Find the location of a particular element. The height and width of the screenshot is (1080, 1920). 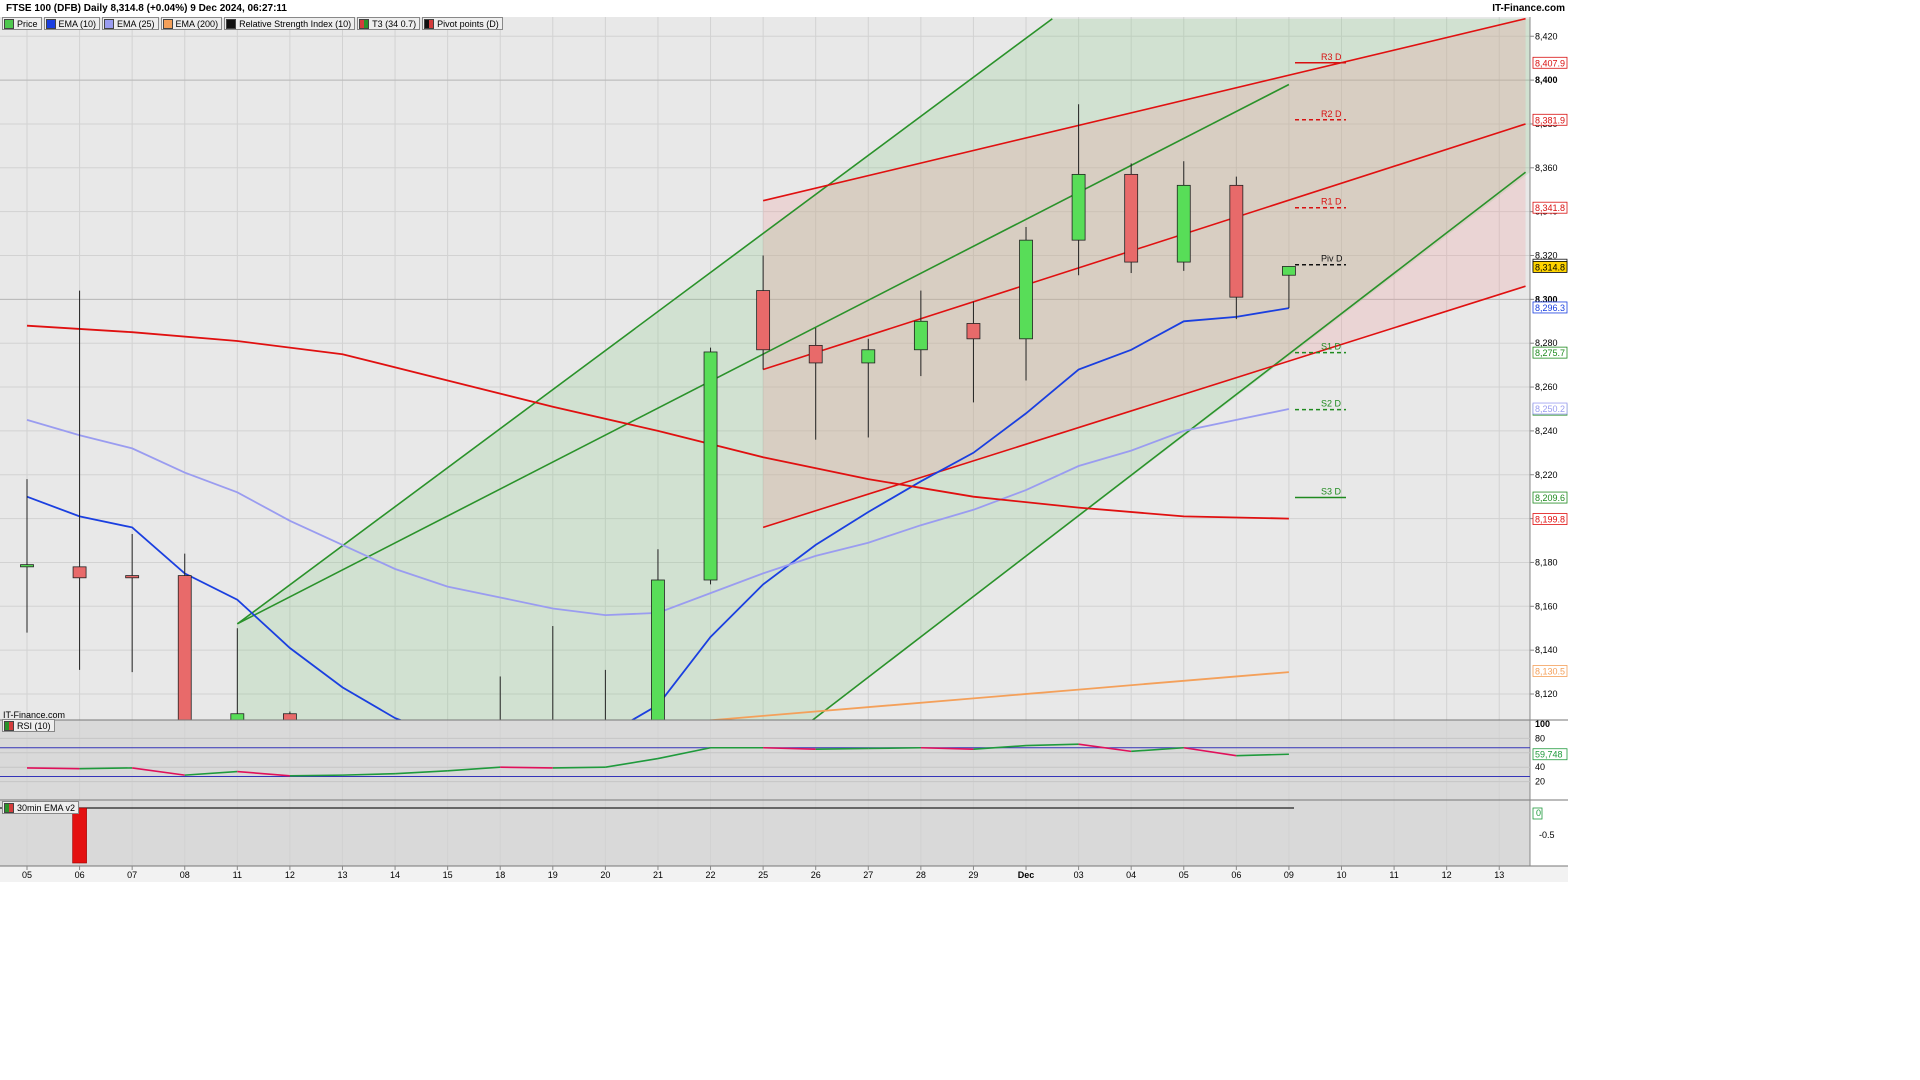

x-tick-label: 18 is located at coordinates (500, 875).